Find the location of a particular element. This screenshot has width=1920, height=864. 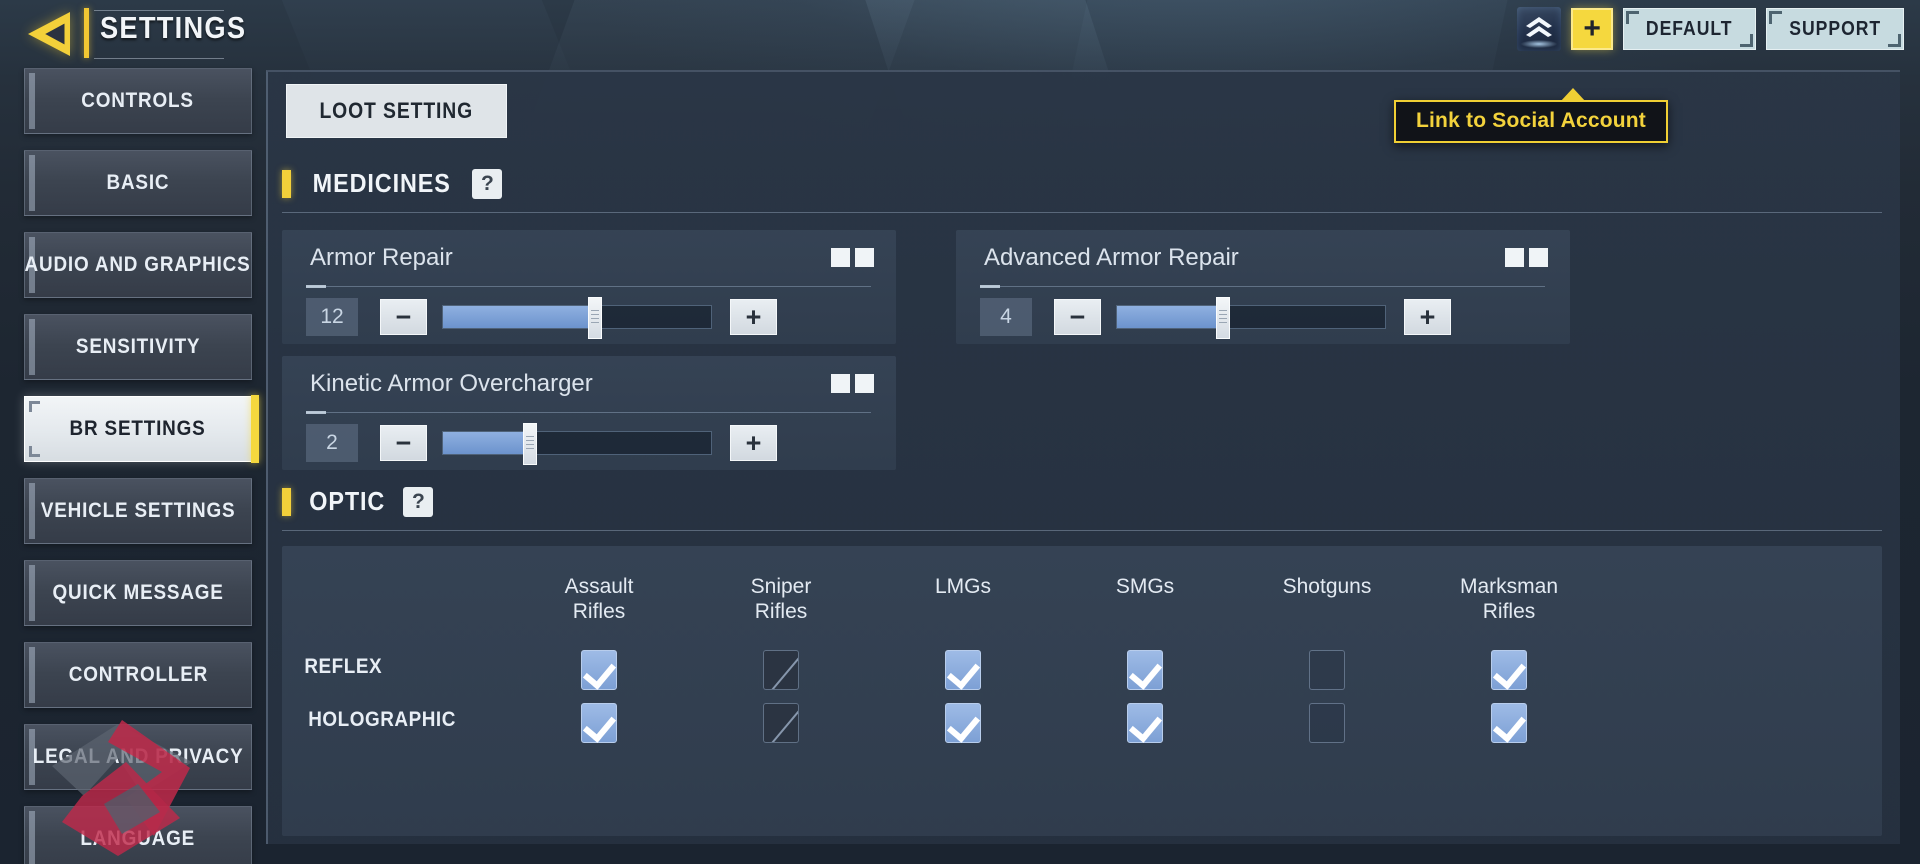

optic-column-header-line: LMGs is located at coordinates (962, 586).